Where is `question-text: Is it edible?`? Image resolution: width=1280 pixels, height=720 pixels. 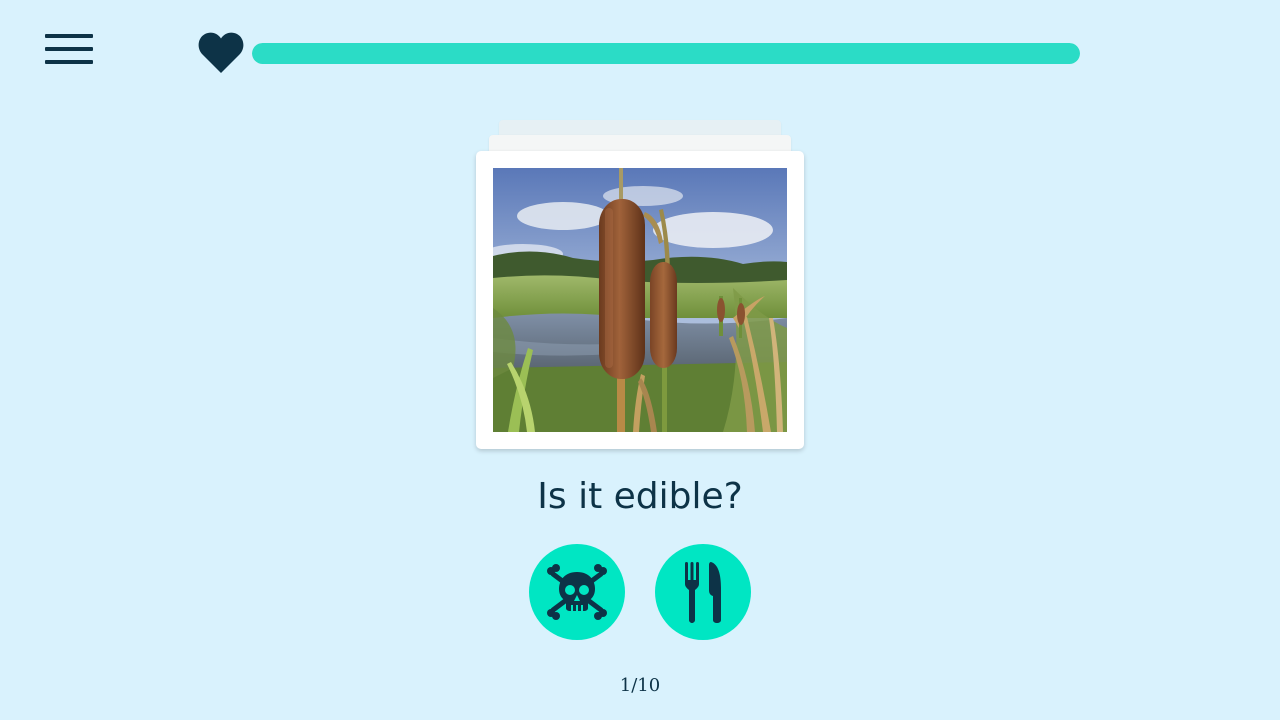
question-text: Is it edible? is located at coordinates (640, 496).